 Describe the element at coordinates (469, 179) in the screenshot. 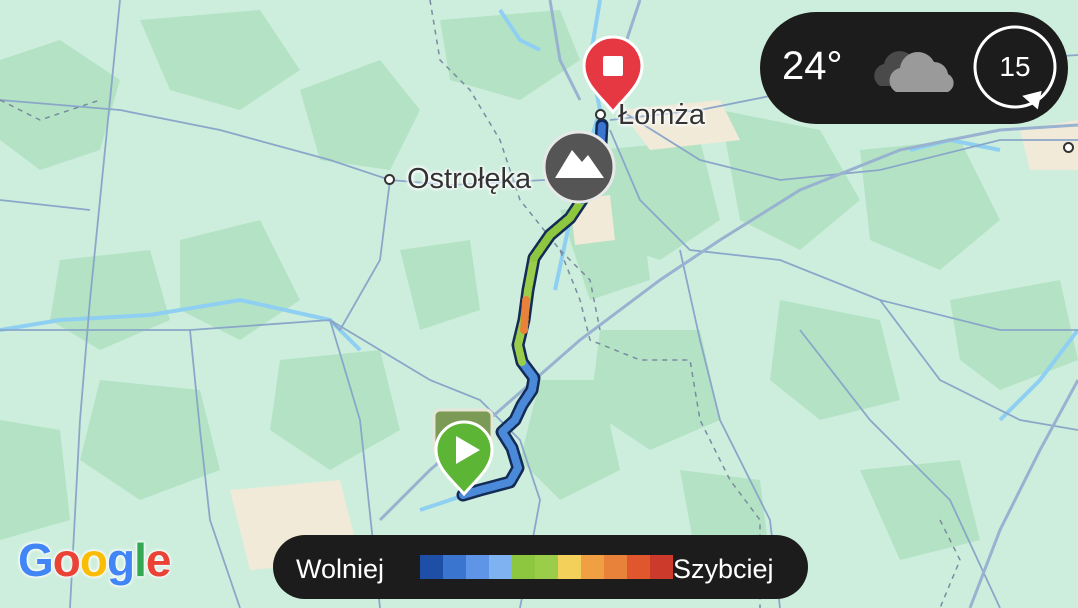

I see `city-label-ostroleka: Ostrołęka` at that location.